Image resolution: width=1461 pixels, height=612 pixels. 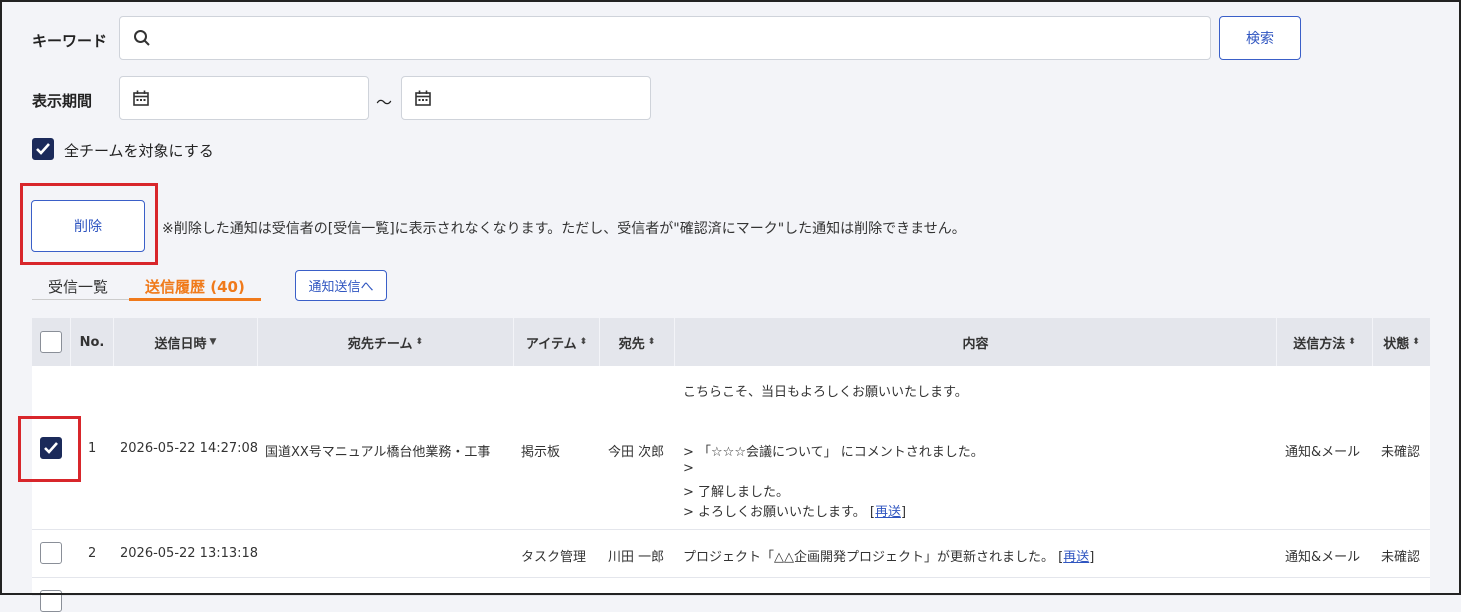 I want to click on row-content-line: こちらこそ、当日もよろしくお願いいたします。, so click(x=825, y=392).